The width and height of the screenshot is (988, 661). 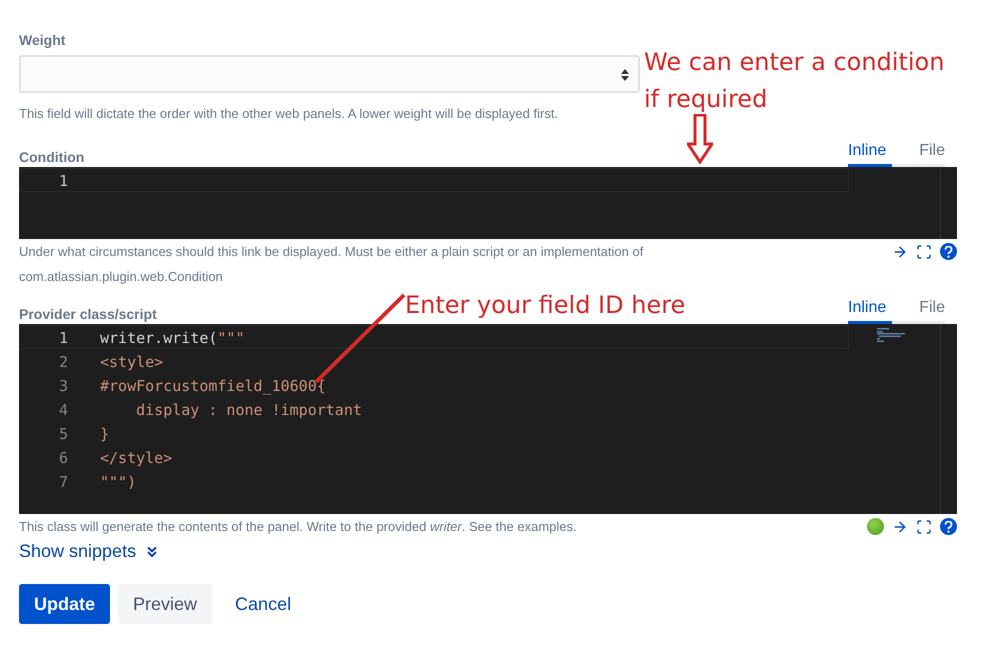 I want to click on annotation-text: We can enter a condition if required, so click(x=795, y=81).